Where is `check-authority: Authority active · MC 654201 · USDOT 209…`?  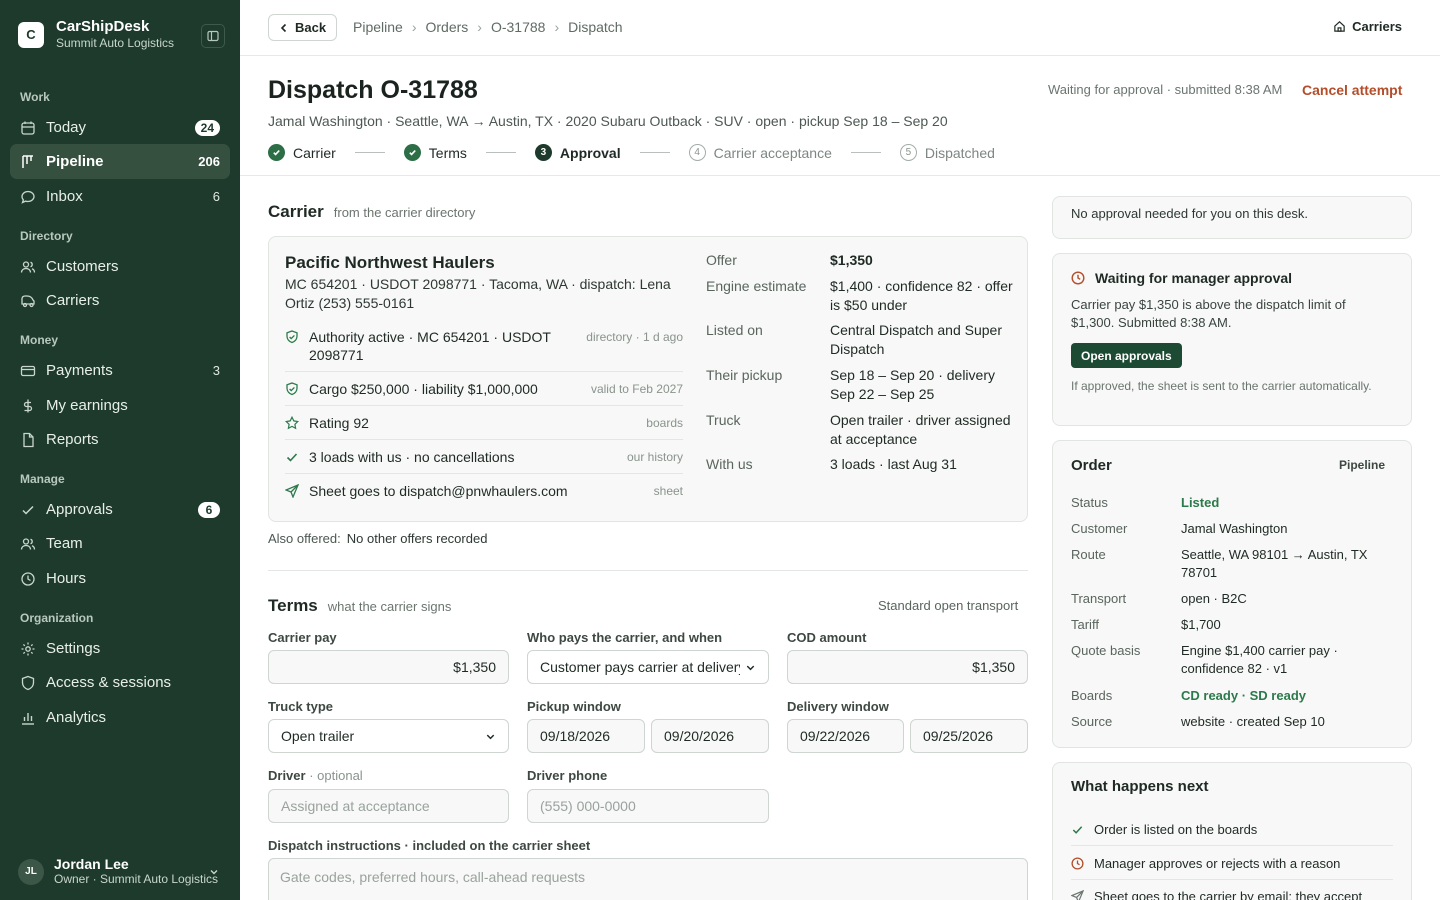 check-authority: Authority active · MC 654201 · USDOT 209… is located at coordinates (484, 350).